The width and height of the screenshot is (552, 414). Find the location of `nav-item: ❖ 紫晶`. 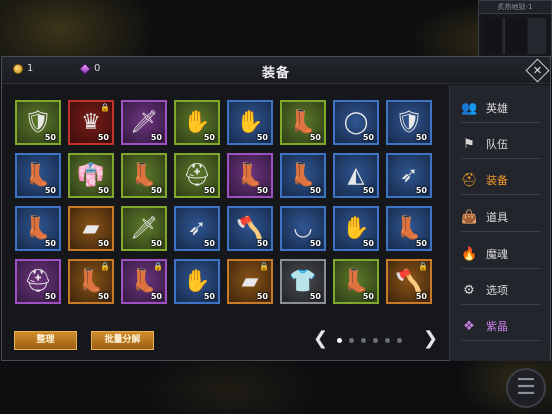

nav-item: ❖ 紫晶 is located at coordinates (501, 328).